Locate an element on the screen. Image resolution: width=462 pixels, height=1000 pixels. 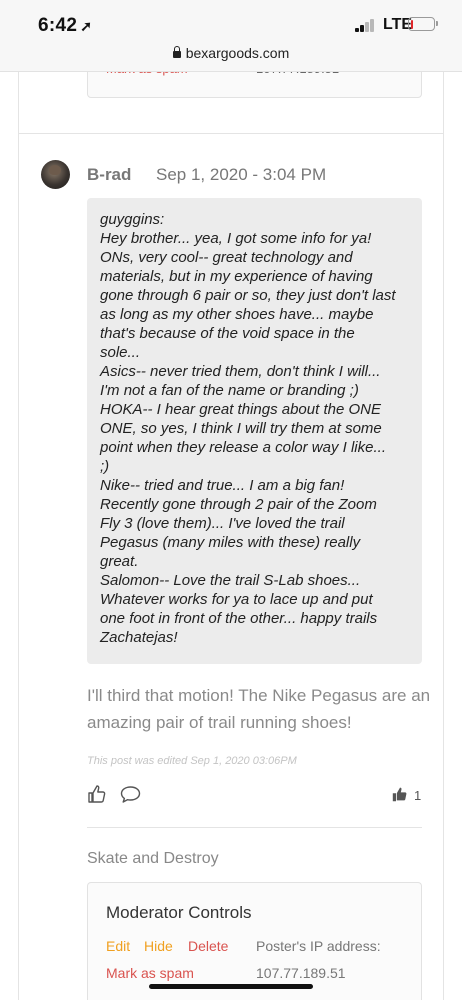
battery-level is located at coordinates (411, 24).